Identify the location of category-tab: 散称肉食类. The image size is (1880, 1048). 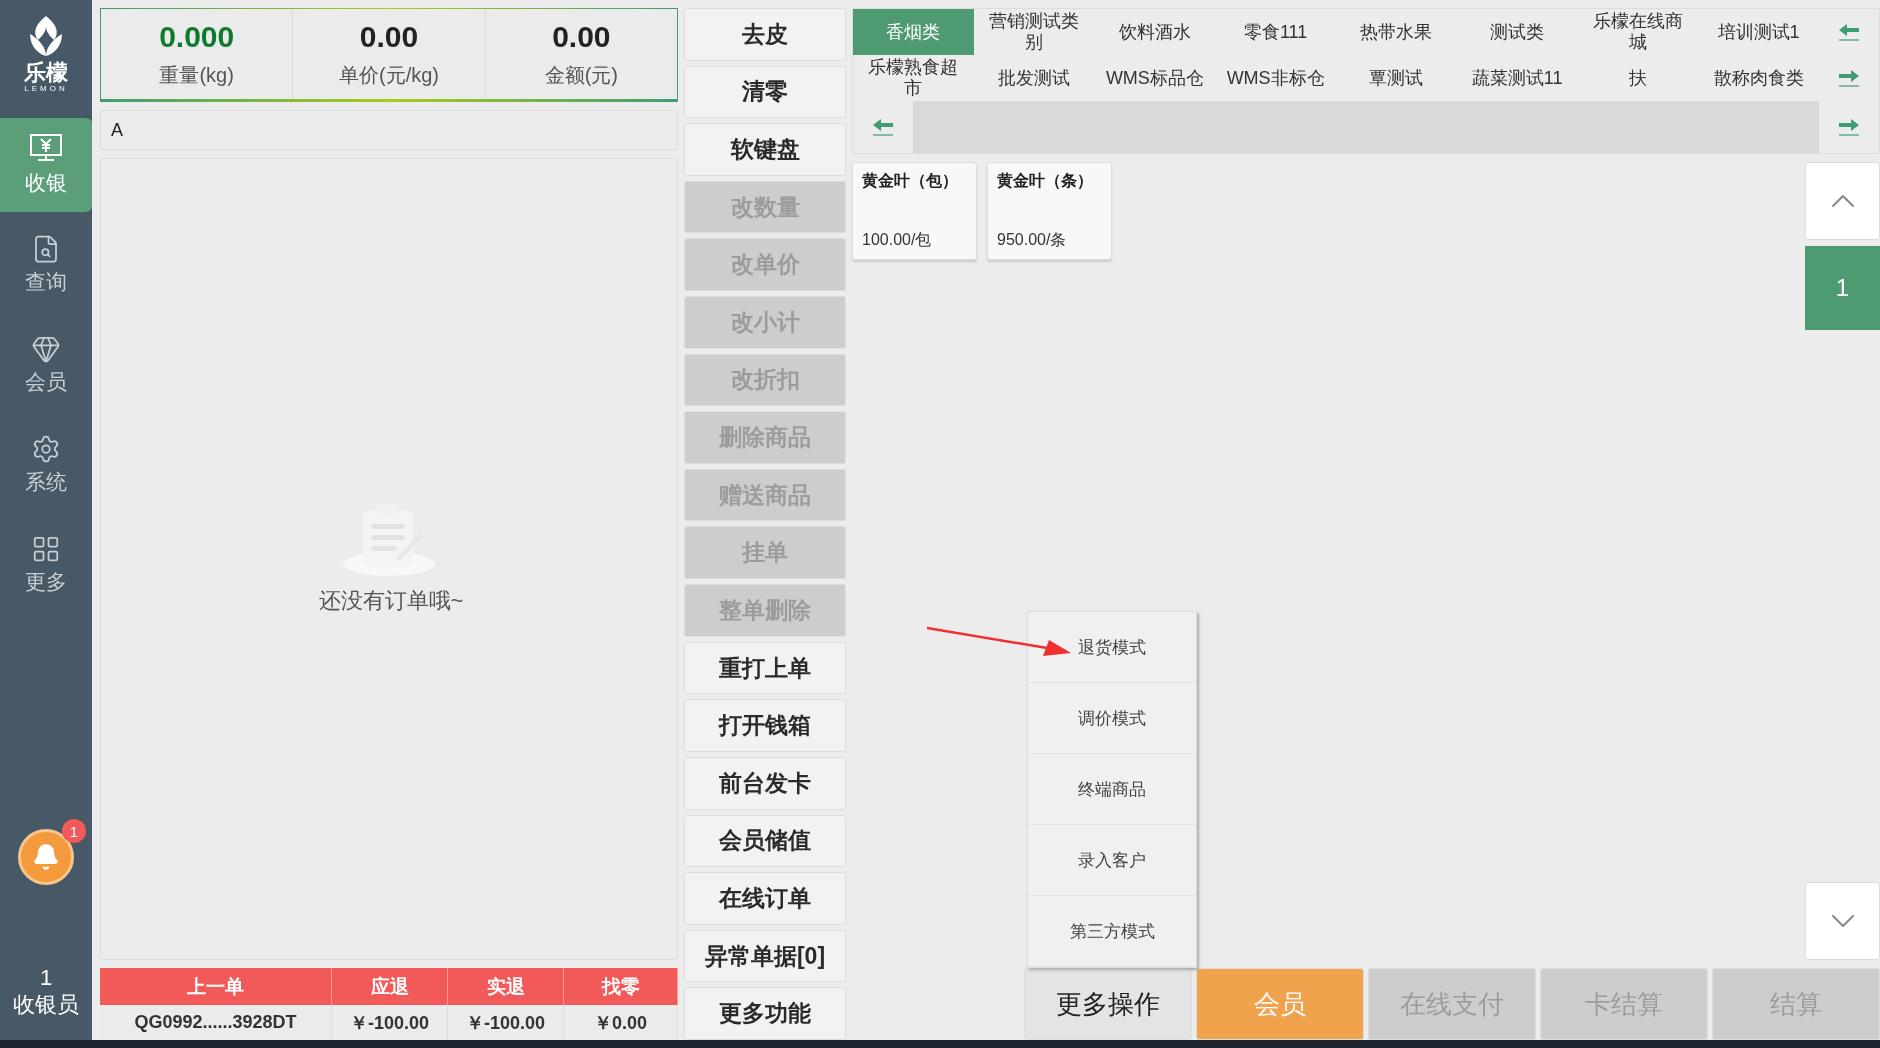
(1758, 78).